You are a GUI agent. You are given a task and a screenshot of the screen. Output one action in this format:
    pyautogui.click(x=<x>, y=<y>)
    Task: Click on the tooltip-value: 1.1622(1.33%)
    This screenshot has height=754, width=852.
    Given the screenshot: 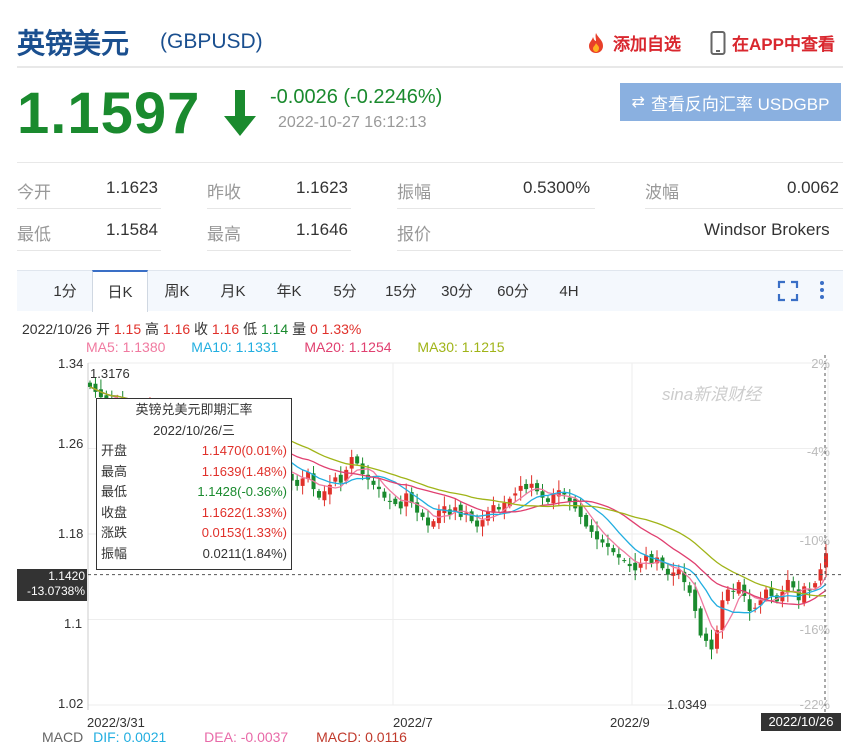 What is the action you would take?
    pyautogui.click(x=244, y=512)
    